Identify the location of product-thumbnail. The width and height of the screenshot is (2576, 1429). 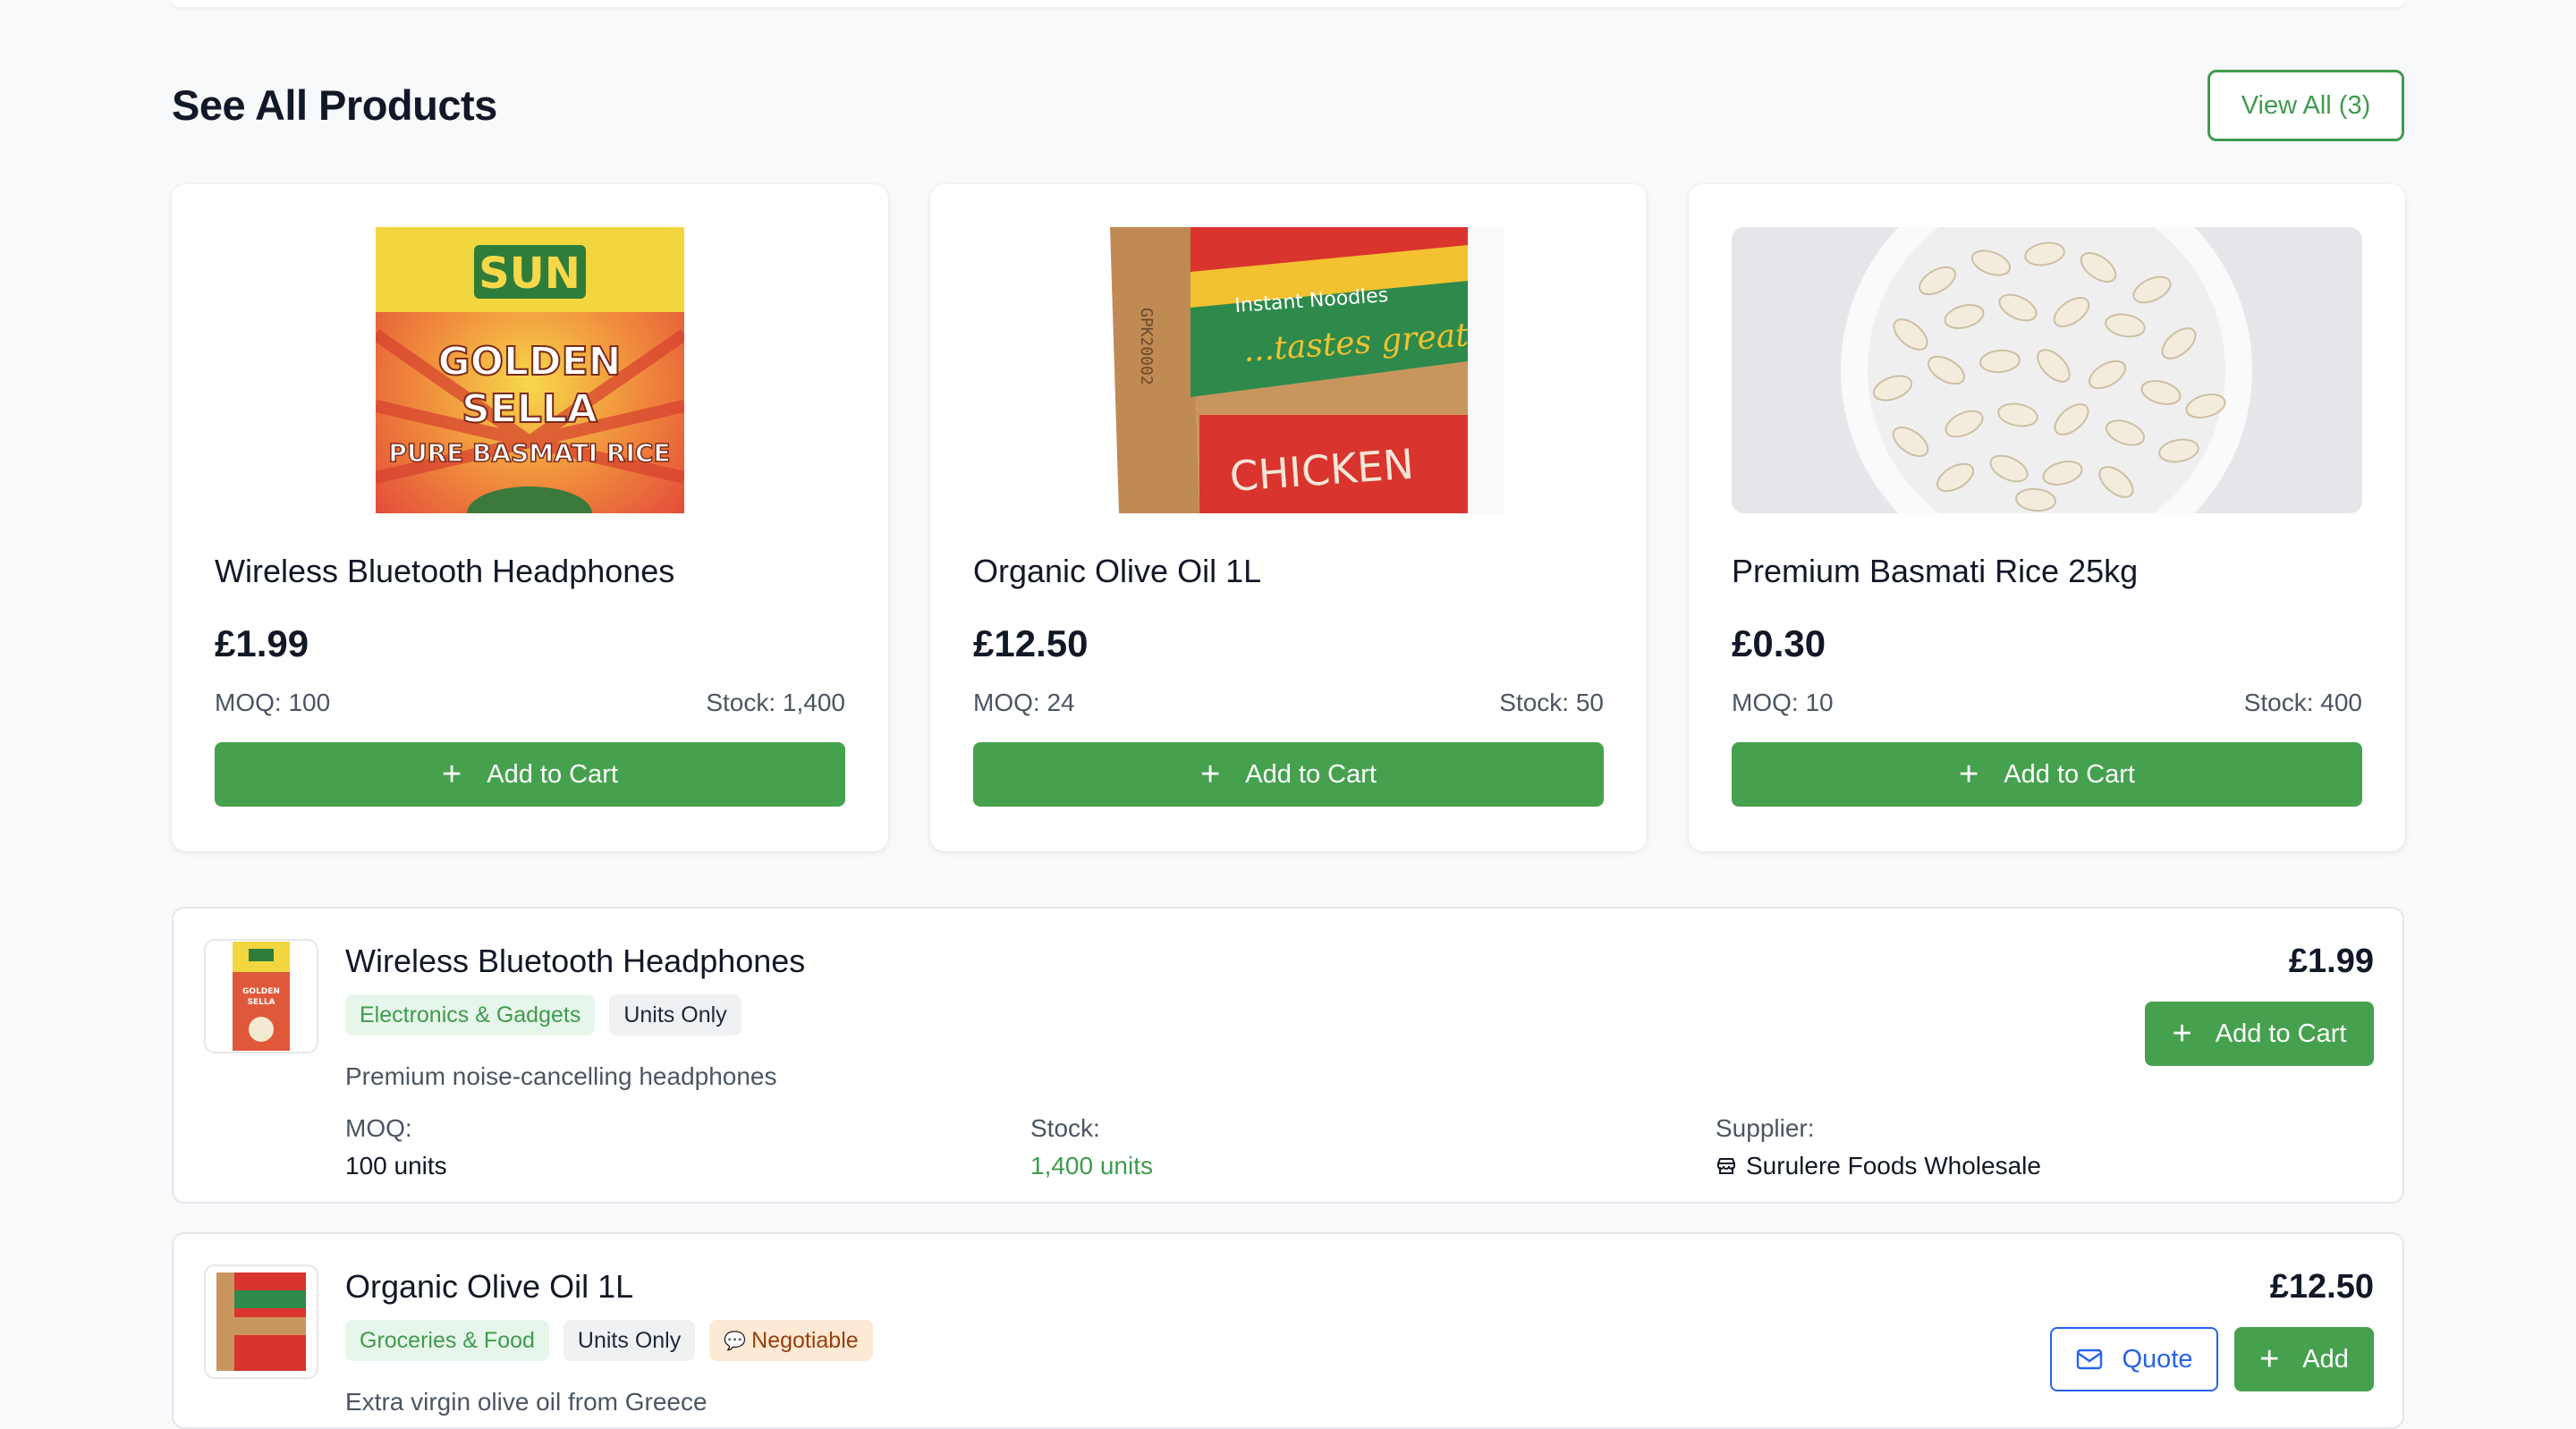
(261, 1321).